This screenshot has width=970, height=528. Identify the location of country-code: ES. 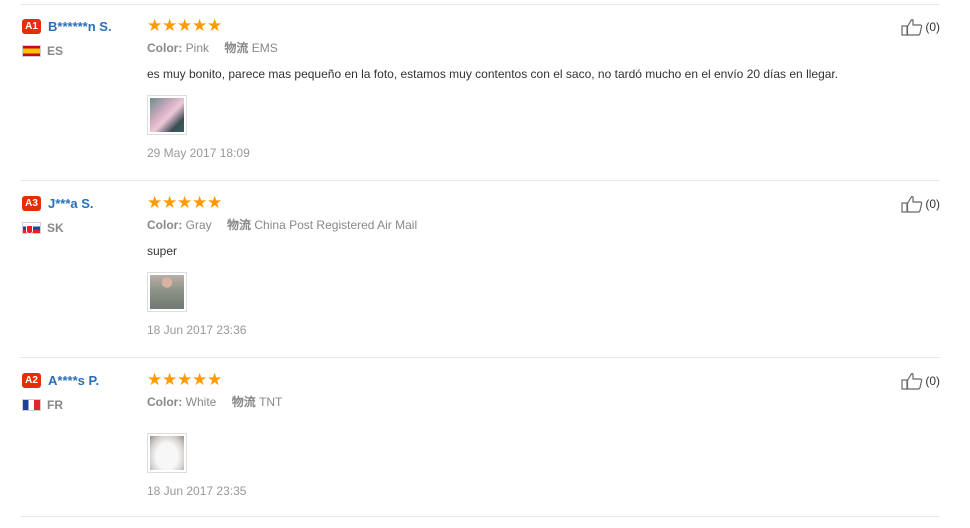
(55, 51).